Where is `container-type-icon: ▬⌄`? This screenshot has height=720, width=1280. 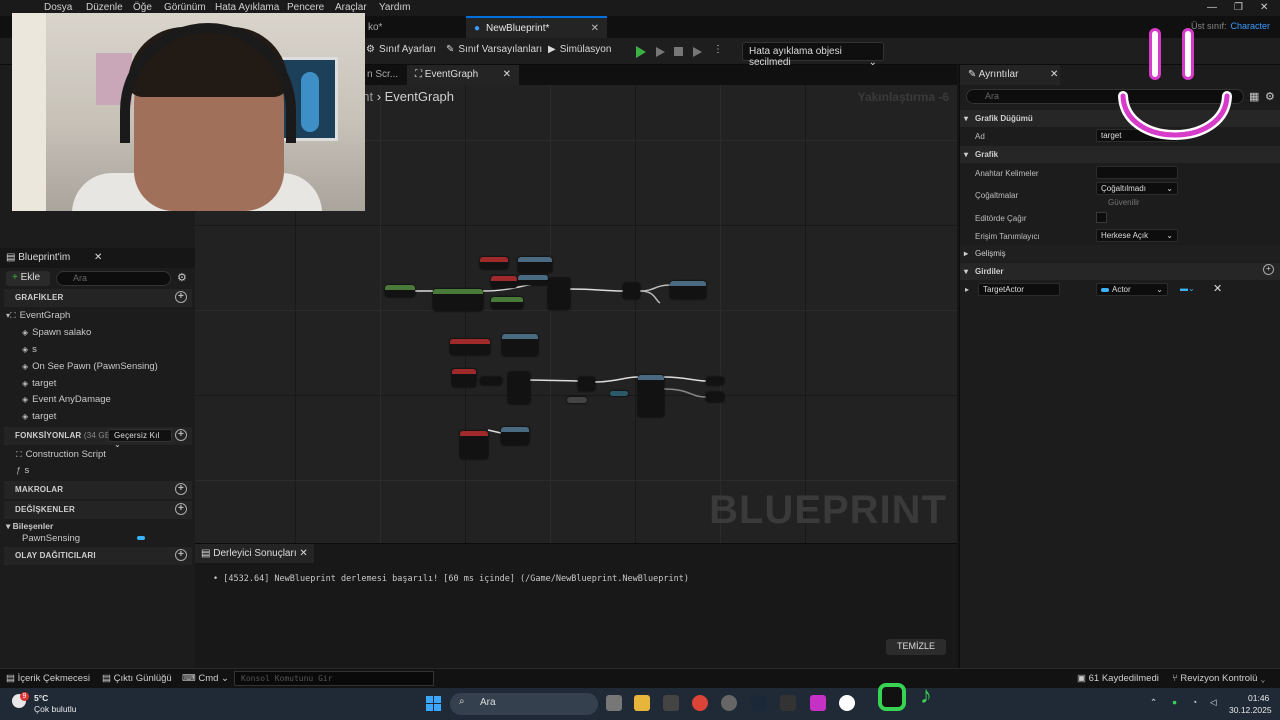
container-type-icon: ▬⌄ is located at coordinates (1187, 288).